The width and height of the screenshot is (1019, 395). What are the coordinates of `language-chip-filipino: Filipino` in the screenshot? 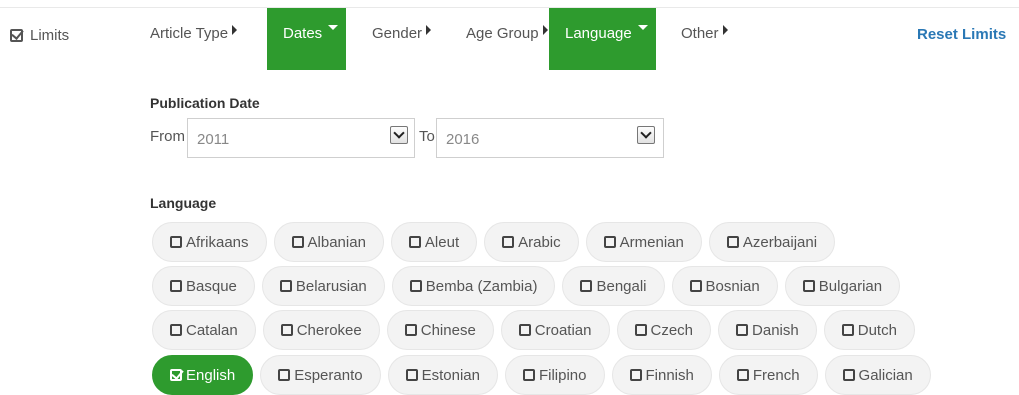 It's located at (554, 375).